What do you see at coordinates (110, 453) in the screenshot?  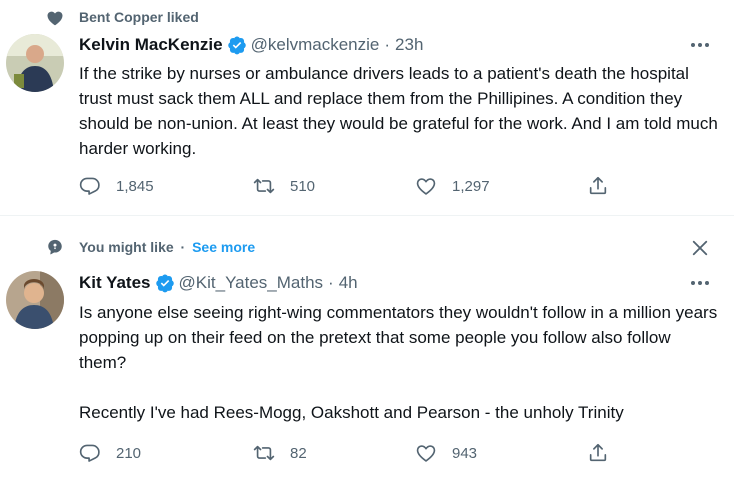 I see `reply-button: 210` at bounding box center [110, 453].